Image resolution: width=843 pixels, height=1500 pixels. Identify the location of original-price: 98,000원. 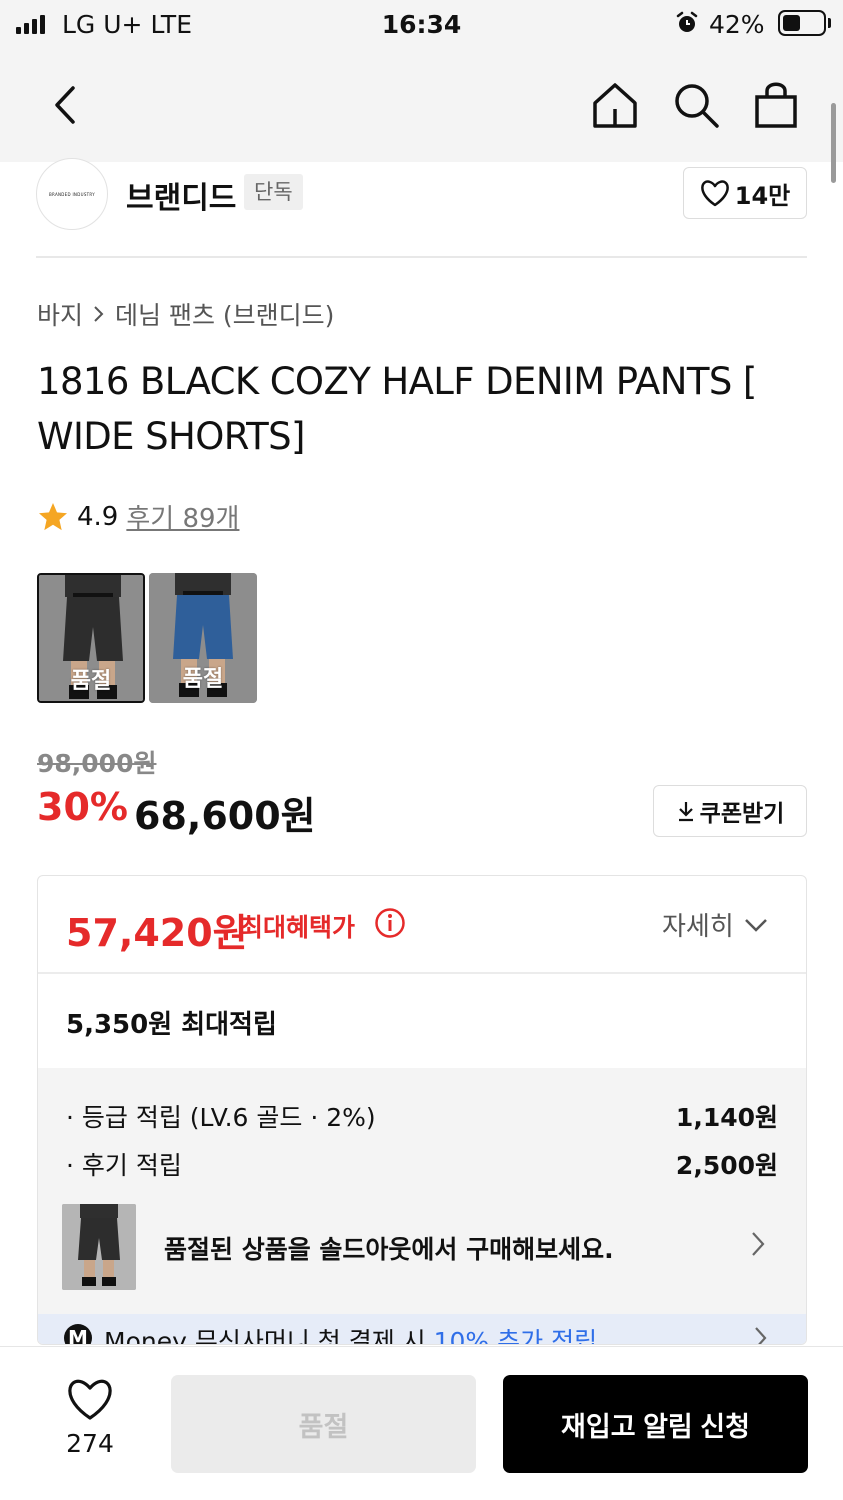
(97, 763).